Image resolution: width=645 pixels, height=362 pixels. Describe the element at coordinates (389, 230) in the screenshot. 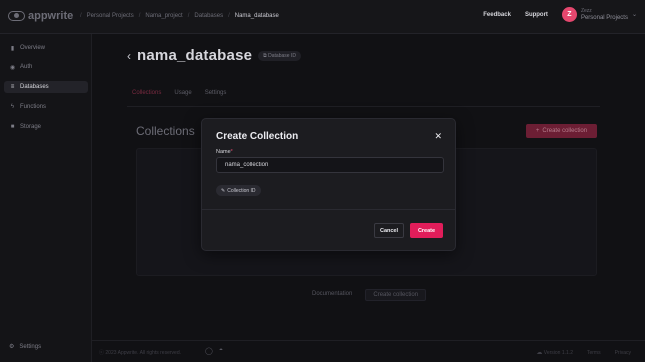

I see `cancel-button: Cancel` at that location.